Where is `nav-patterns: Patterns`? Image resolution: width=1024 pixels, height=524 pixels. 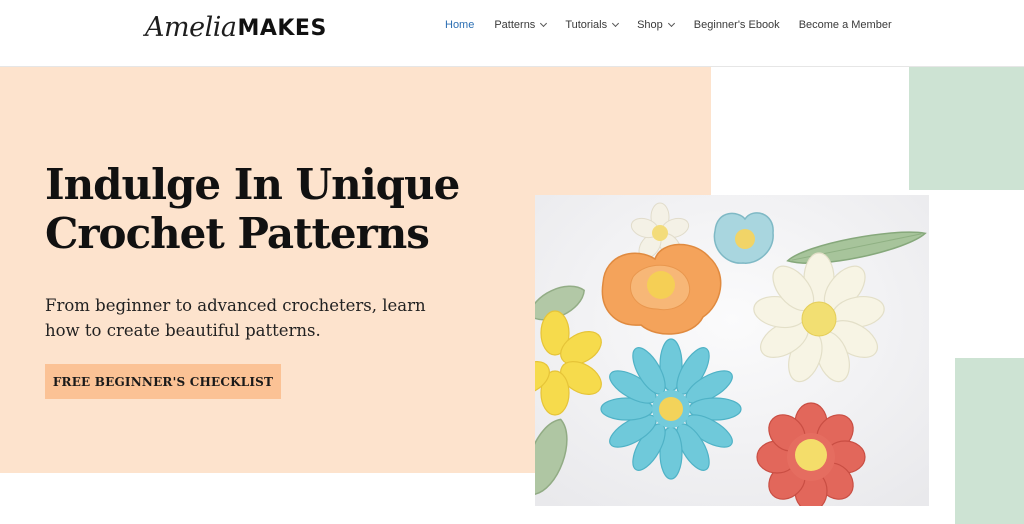 nav-patterns: Patterns is located at coordinates (521, 25).